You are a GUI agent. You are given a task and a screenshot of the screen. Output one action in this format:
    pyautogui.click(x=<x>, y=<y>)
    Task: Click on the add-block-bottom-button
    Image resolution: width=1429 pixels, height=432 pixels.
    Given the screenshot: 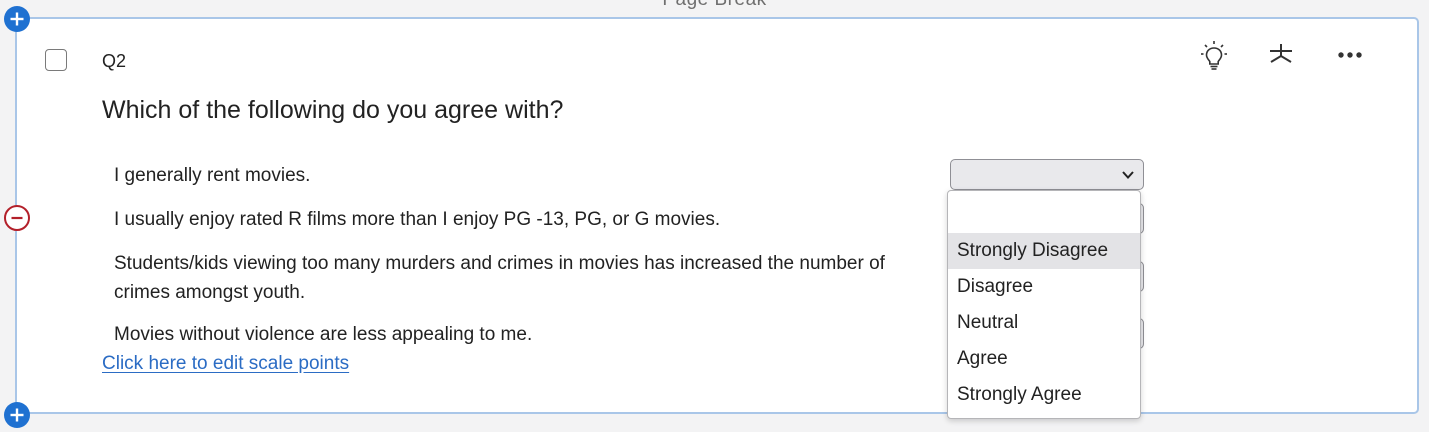 What is the action you would take?
    pyautogui.click(x=17, y=415)
    